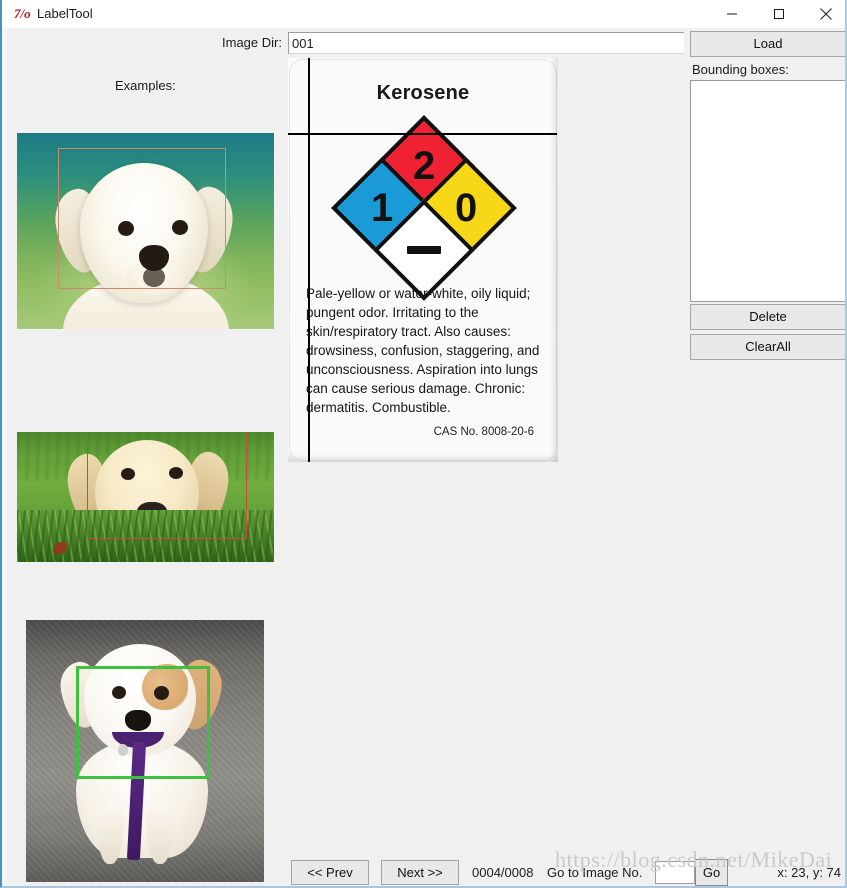 The width and height of the screenshot is (847, 888). I want to click on nfpa-reactivity-value: 0, so click(466, 208).